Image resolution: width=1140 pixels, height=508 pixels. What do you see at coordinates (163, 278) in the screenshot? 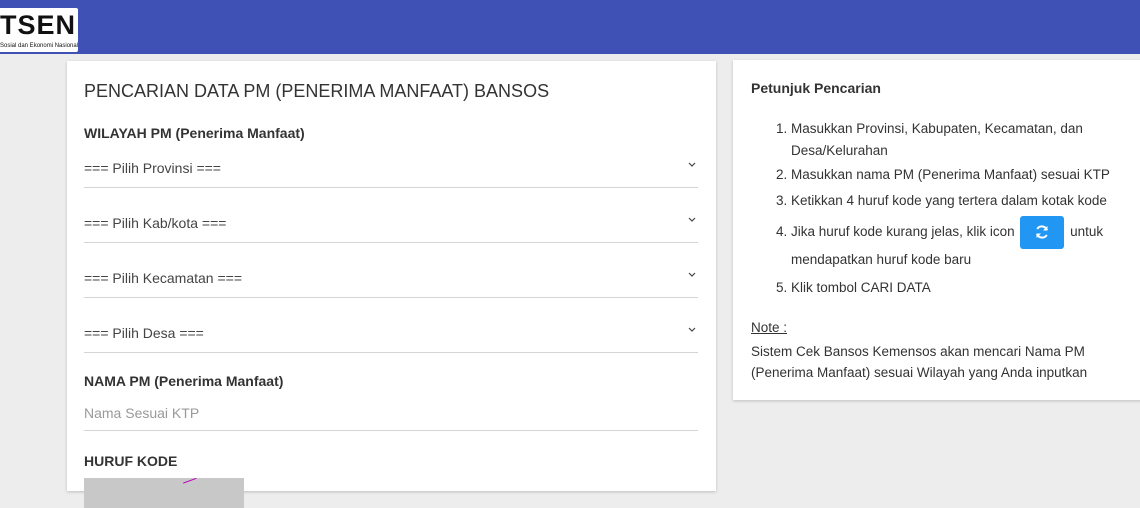
I see `kecamatan-select-value: === Pilih Kecamatan ===` at bounding box center [163, 278].